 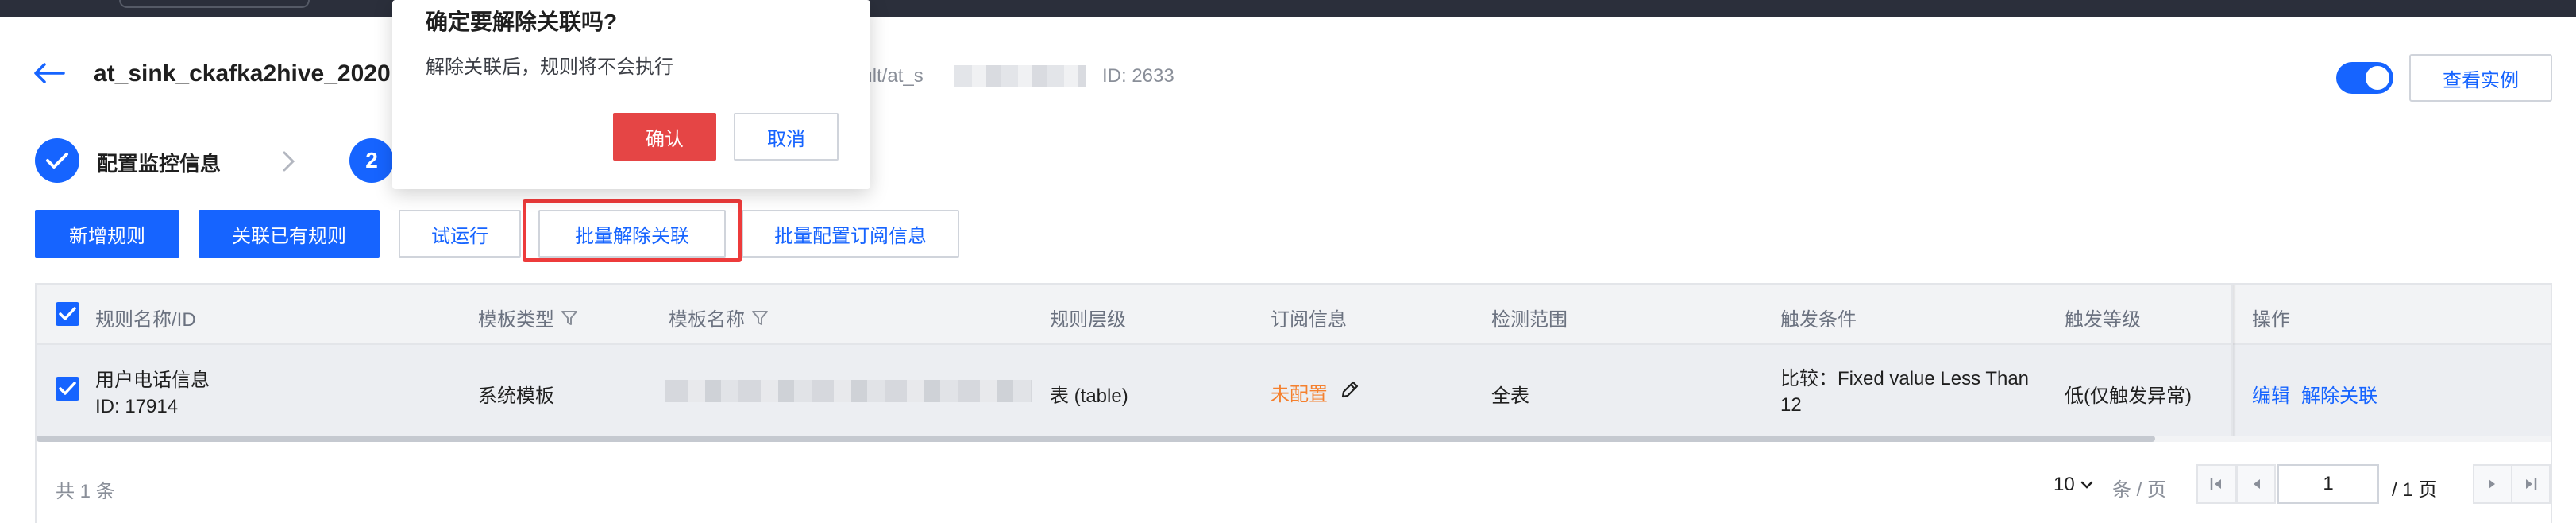 I want to click on last-page-icon, so click(x=2531, y=484).